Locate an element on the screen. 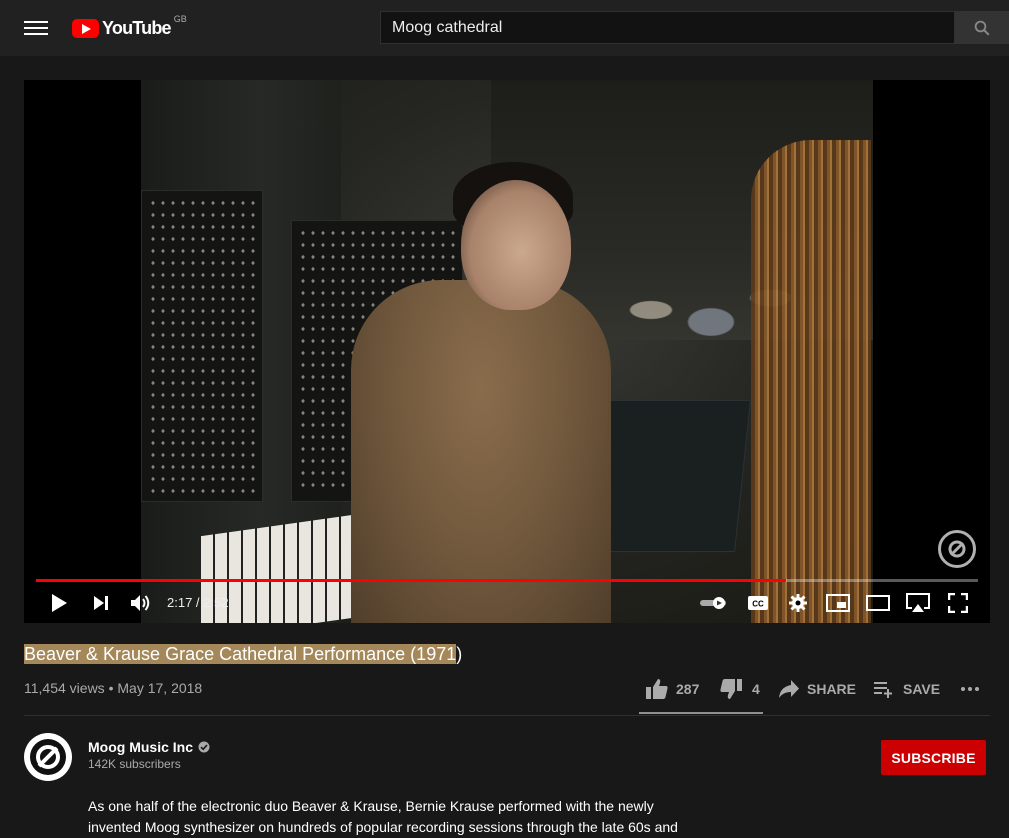 The height and width of the screenshot is (838, 1009). subtitles-button: CC is located at coordinates (758, 603).